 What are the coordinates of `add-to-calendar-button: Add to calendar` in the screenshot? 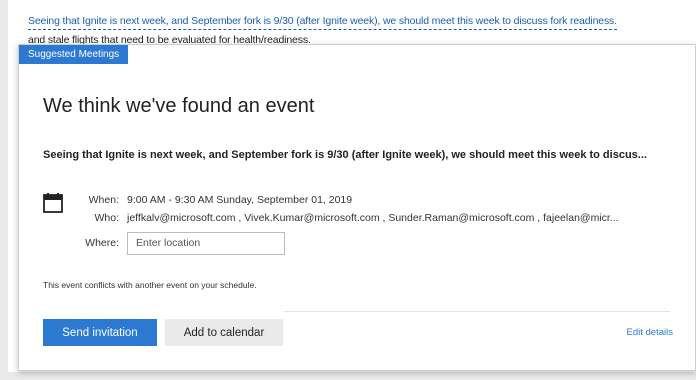 It's located at (224, 332).